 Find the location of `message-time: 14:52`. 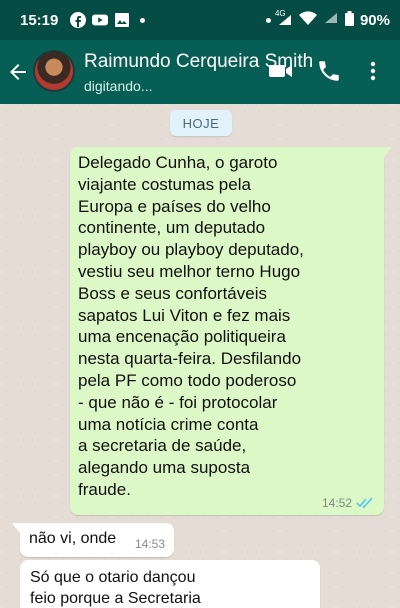

message-time: 14:52 is located at coordinates (336, 503).